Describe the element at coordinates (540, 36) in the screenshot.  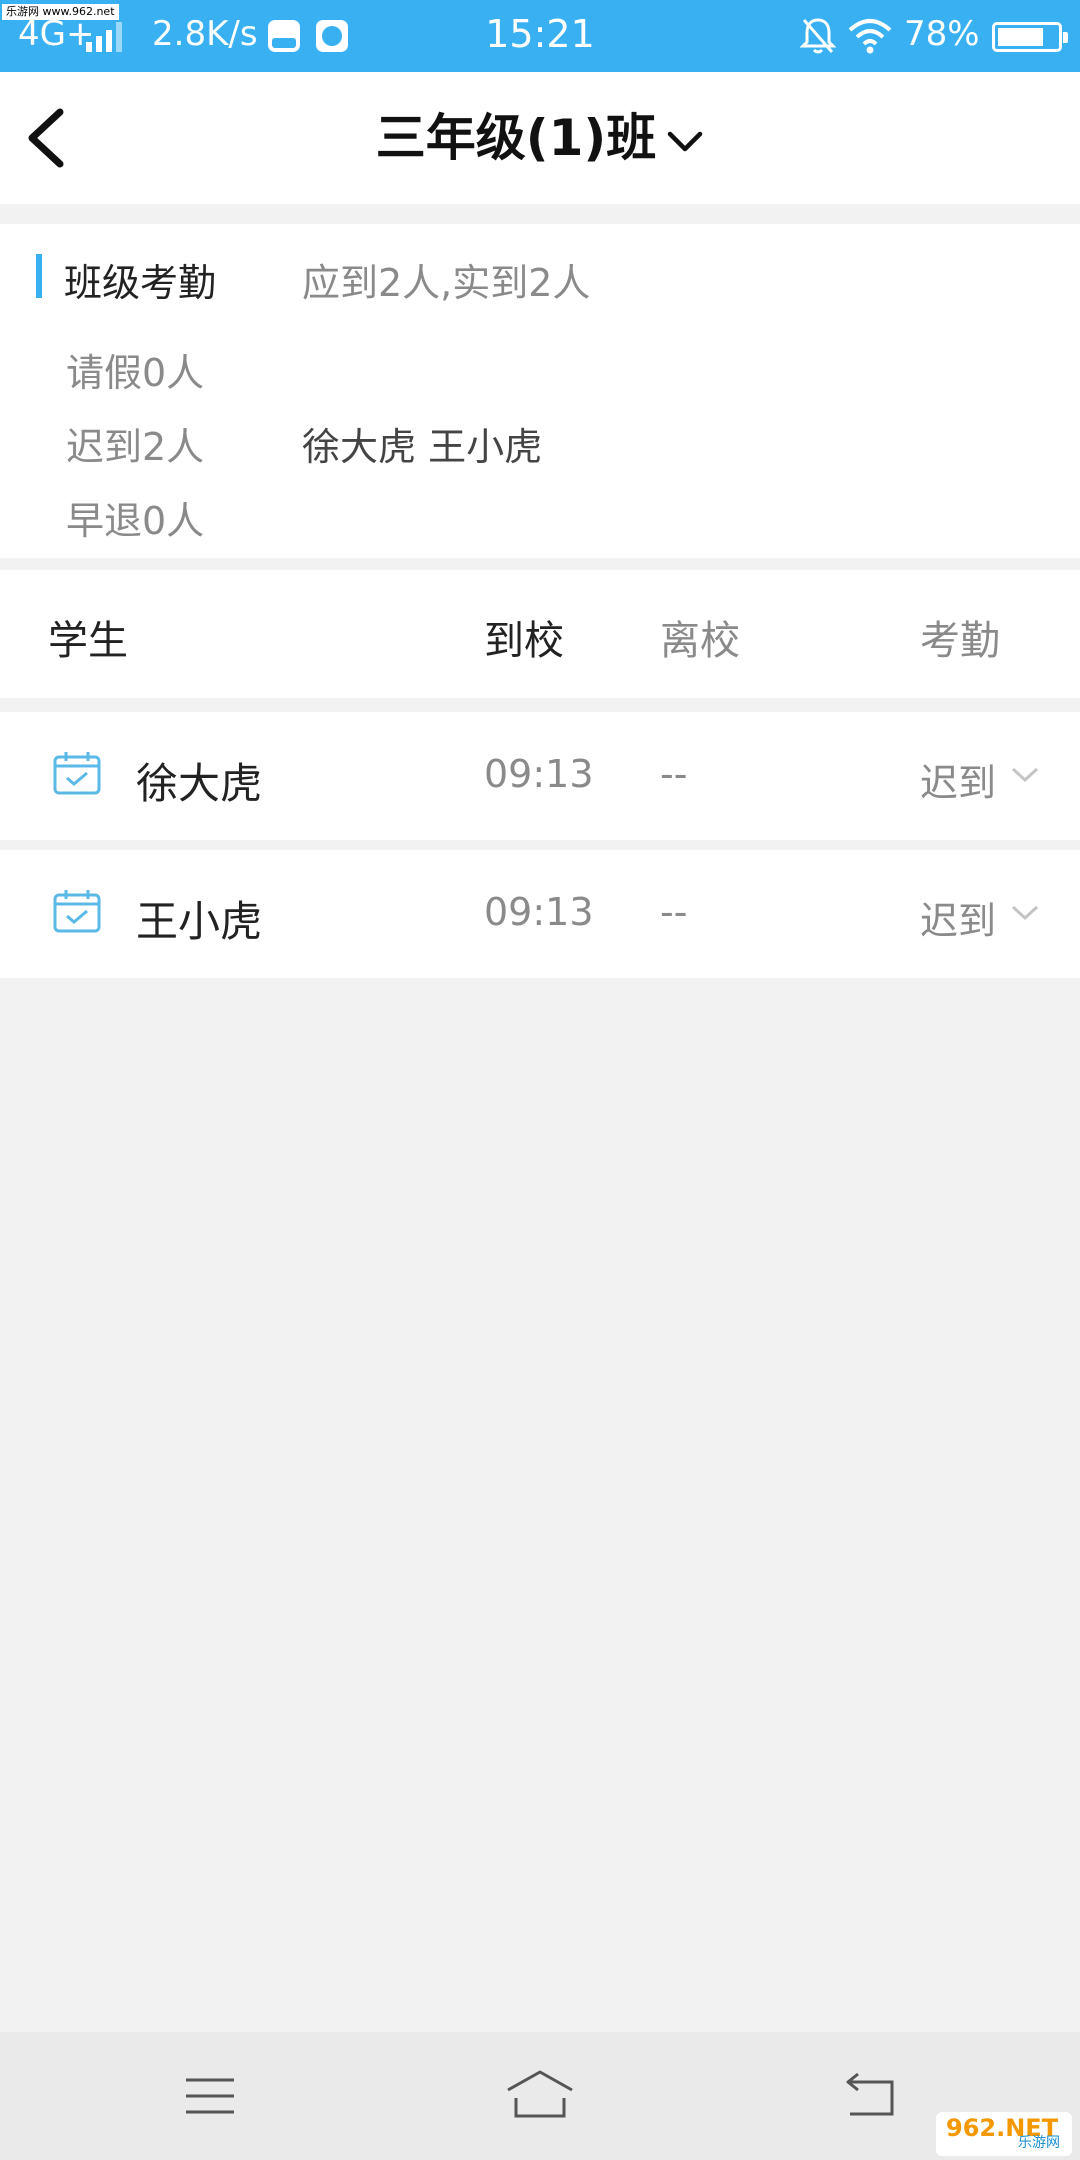
I see `status-bar: 乐游网 www.962.net 4G+ 2.8K/s 15:21 78%` at that location.